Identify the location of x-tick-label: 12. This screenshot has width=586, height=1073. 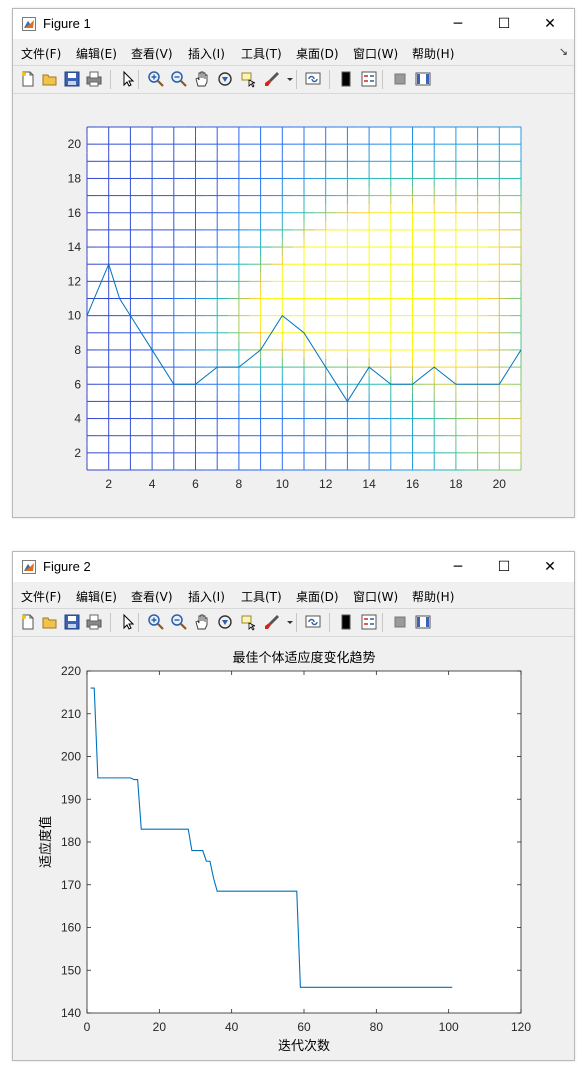
(326, 484).